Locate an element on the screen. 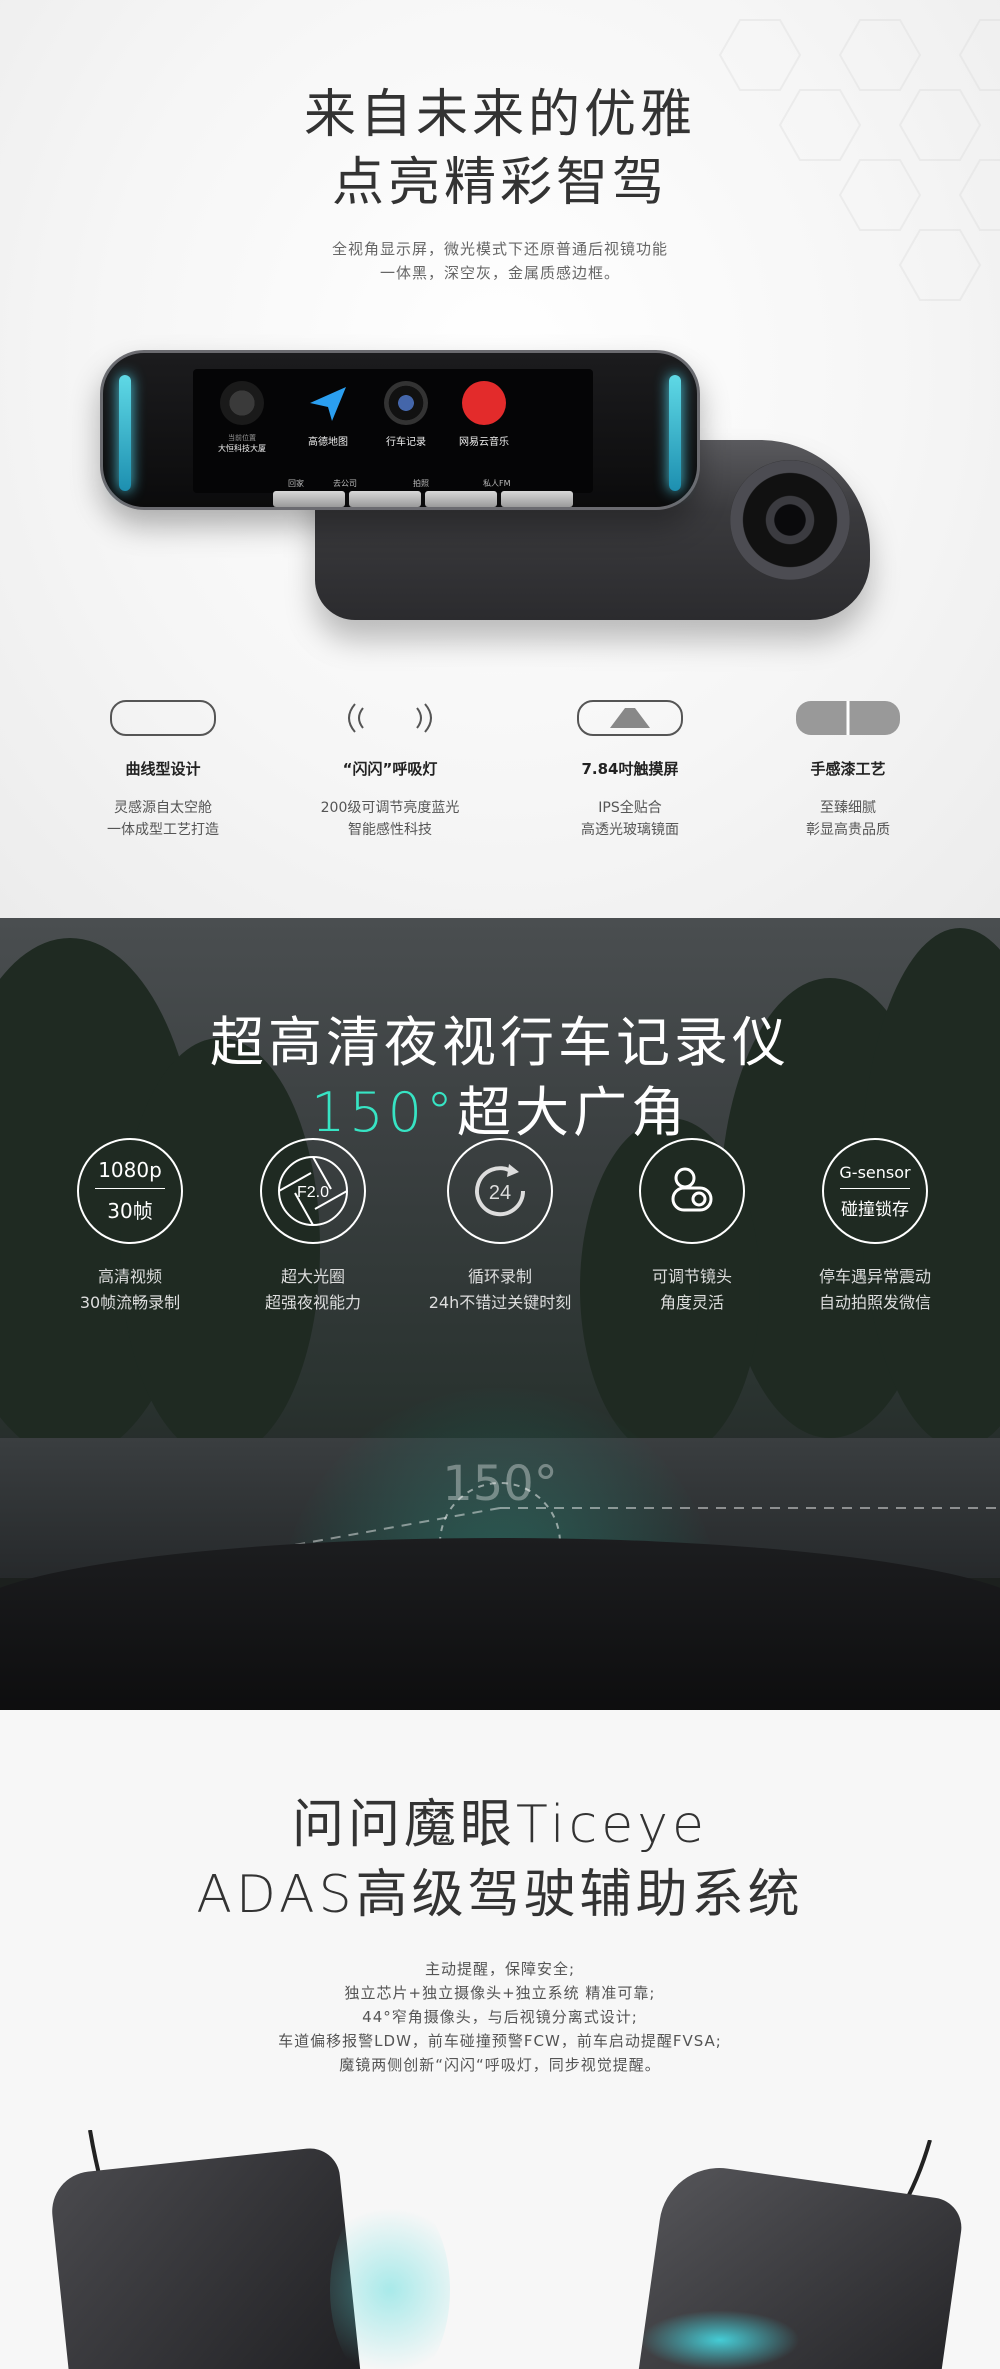 The width and height of the screenshot is (1000, 2369). feature-title: 手感漆工艺 is located at coordinates (848, 769).